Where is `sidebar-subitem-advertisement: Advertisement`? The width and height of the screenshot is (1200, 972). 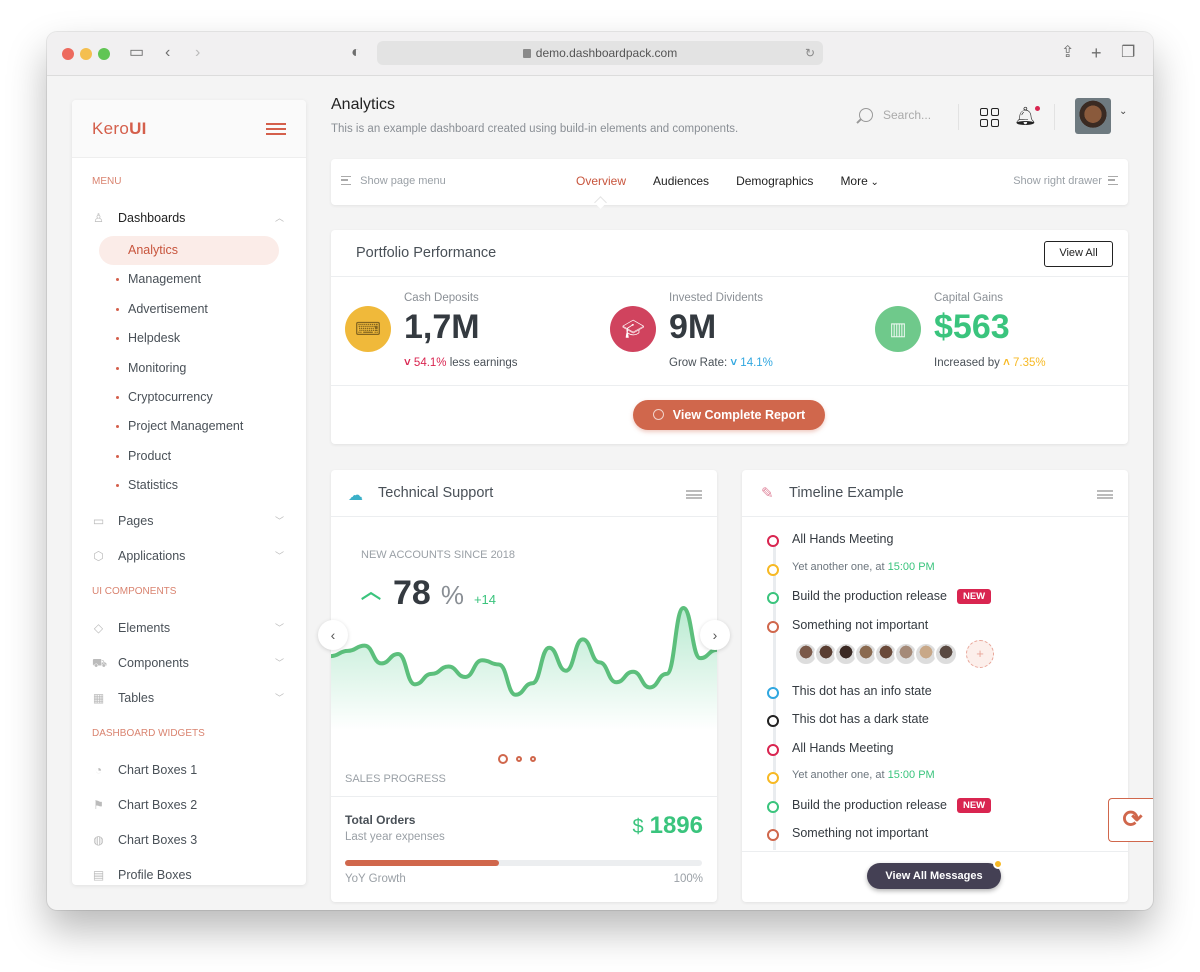
sidebar-subitem-advertisement: Advertisement is located at coordinates (189, 309).